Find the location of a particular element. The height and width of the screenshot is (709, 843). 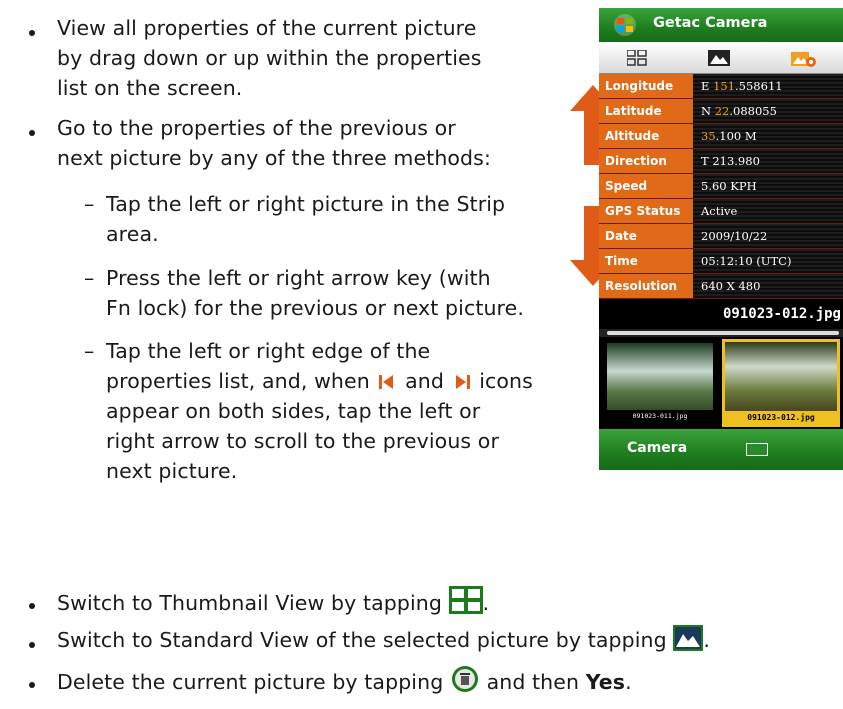

property-key: Direction is located at coordinates (646, 161).